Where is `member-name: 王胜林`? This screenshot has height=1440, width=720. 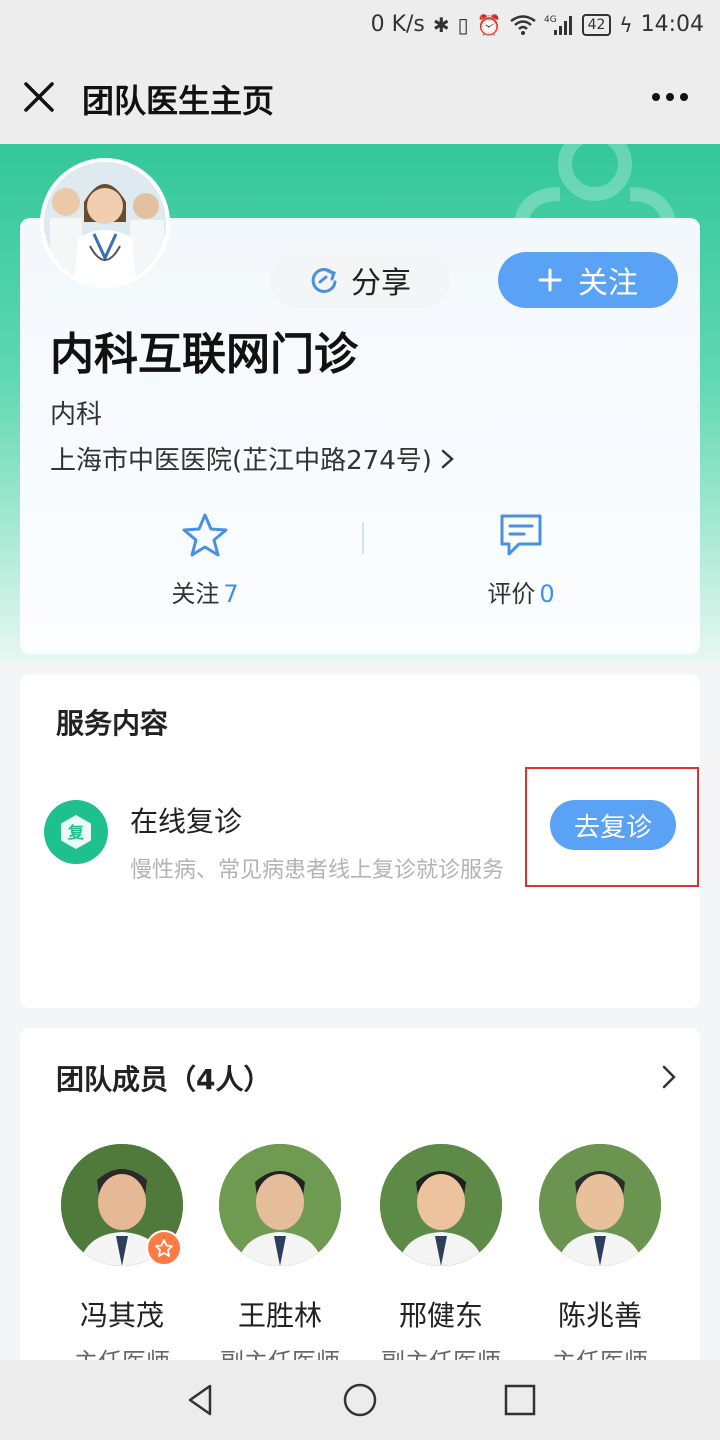 member-name: 王胜林 is located at coordinates (279, 1315).